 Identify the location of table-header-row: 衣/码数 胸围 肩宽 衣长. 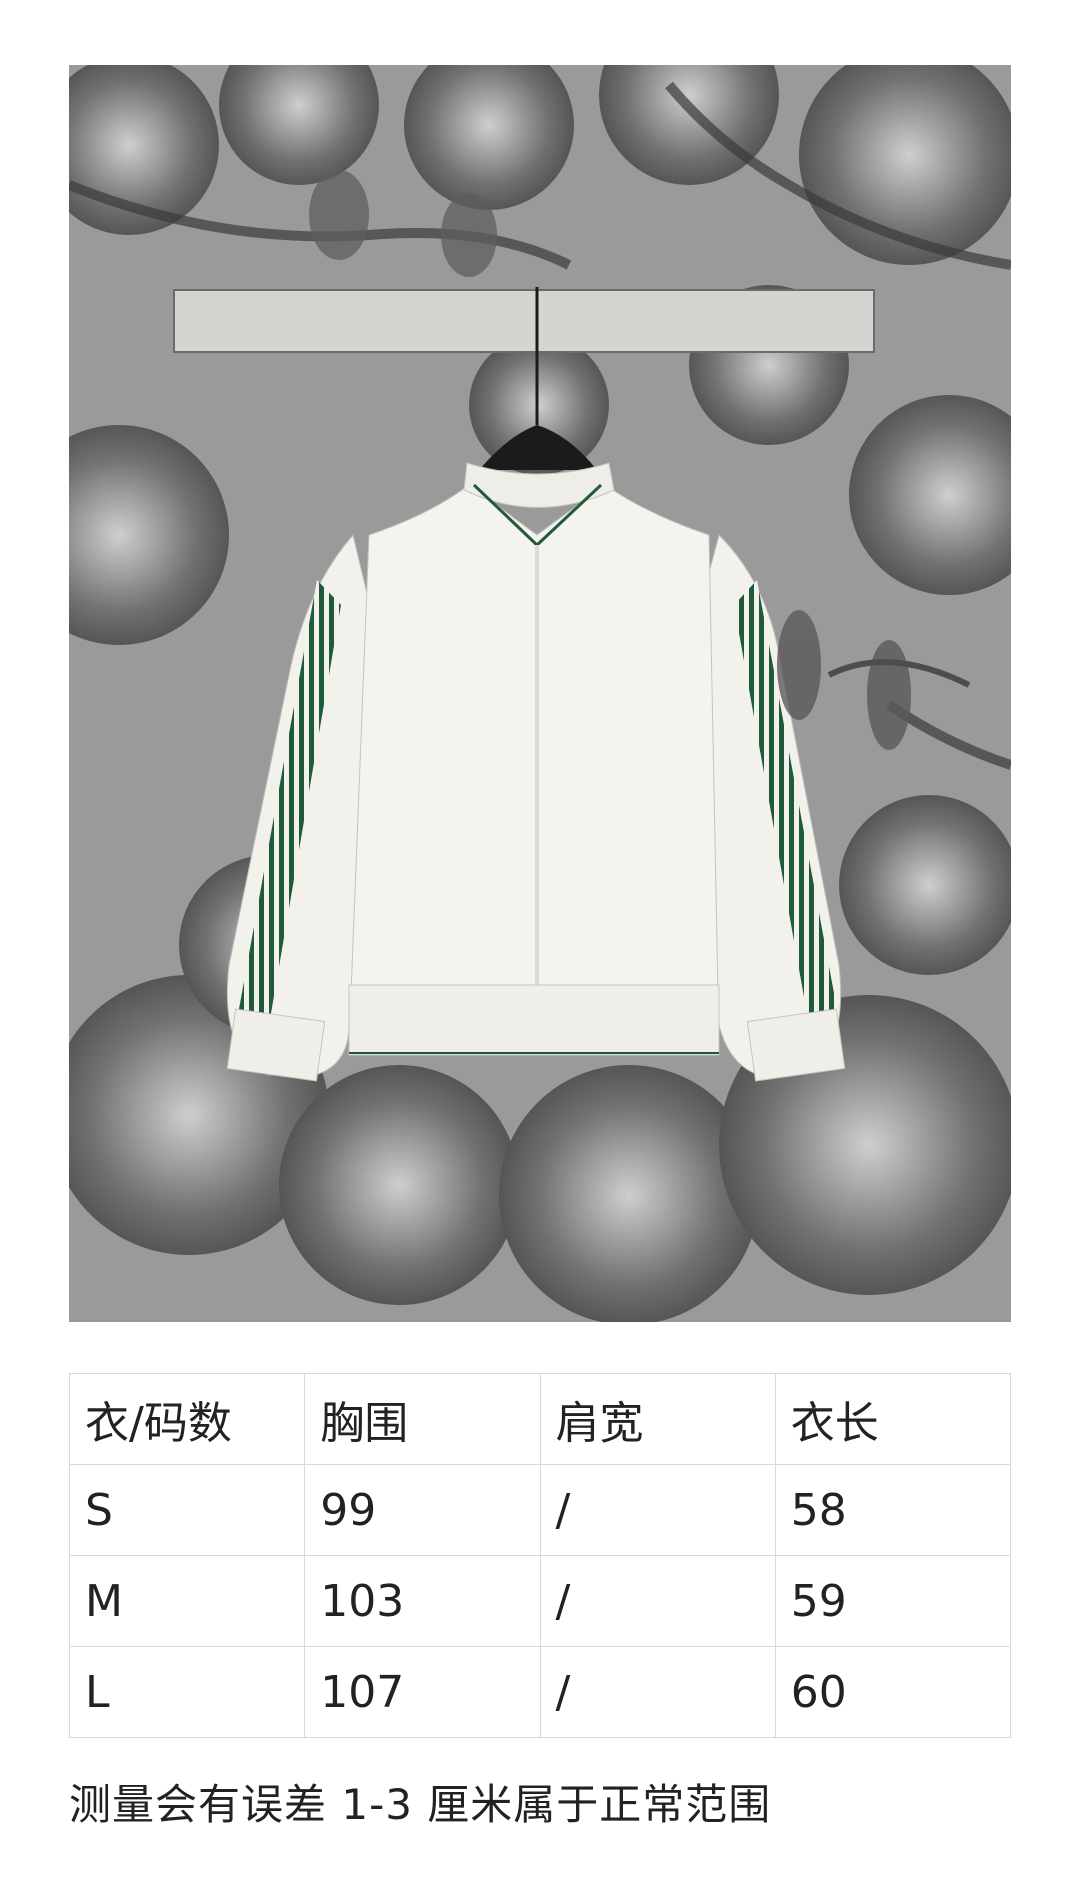
(540, 1419).